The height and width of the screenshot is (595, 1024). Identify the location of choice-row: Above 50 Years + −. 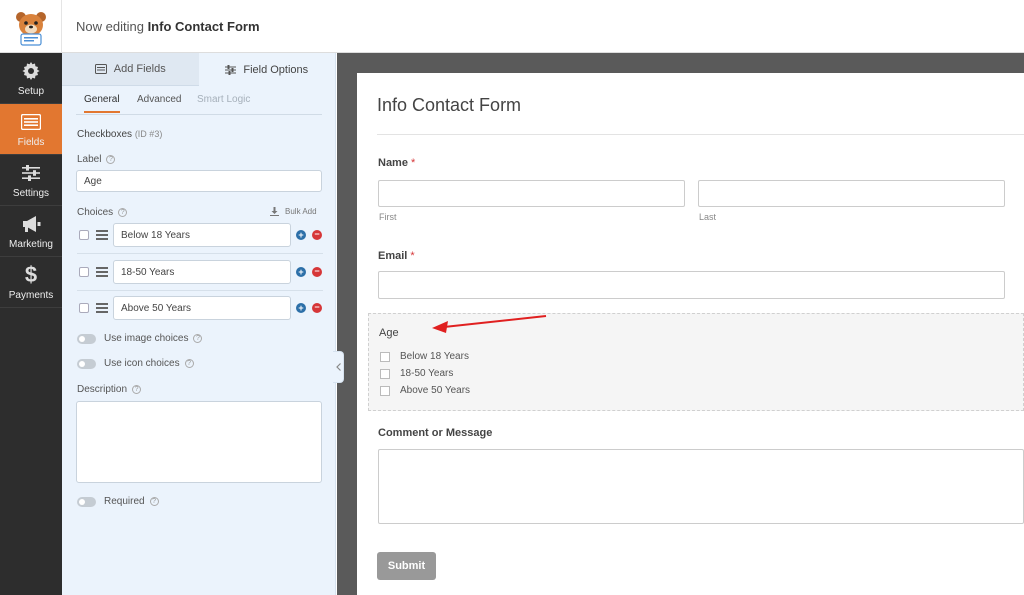
(200, 308).